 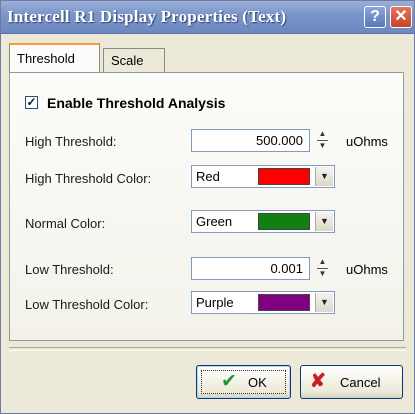 I want to click on focus-rect, so click(x=243, y=382).